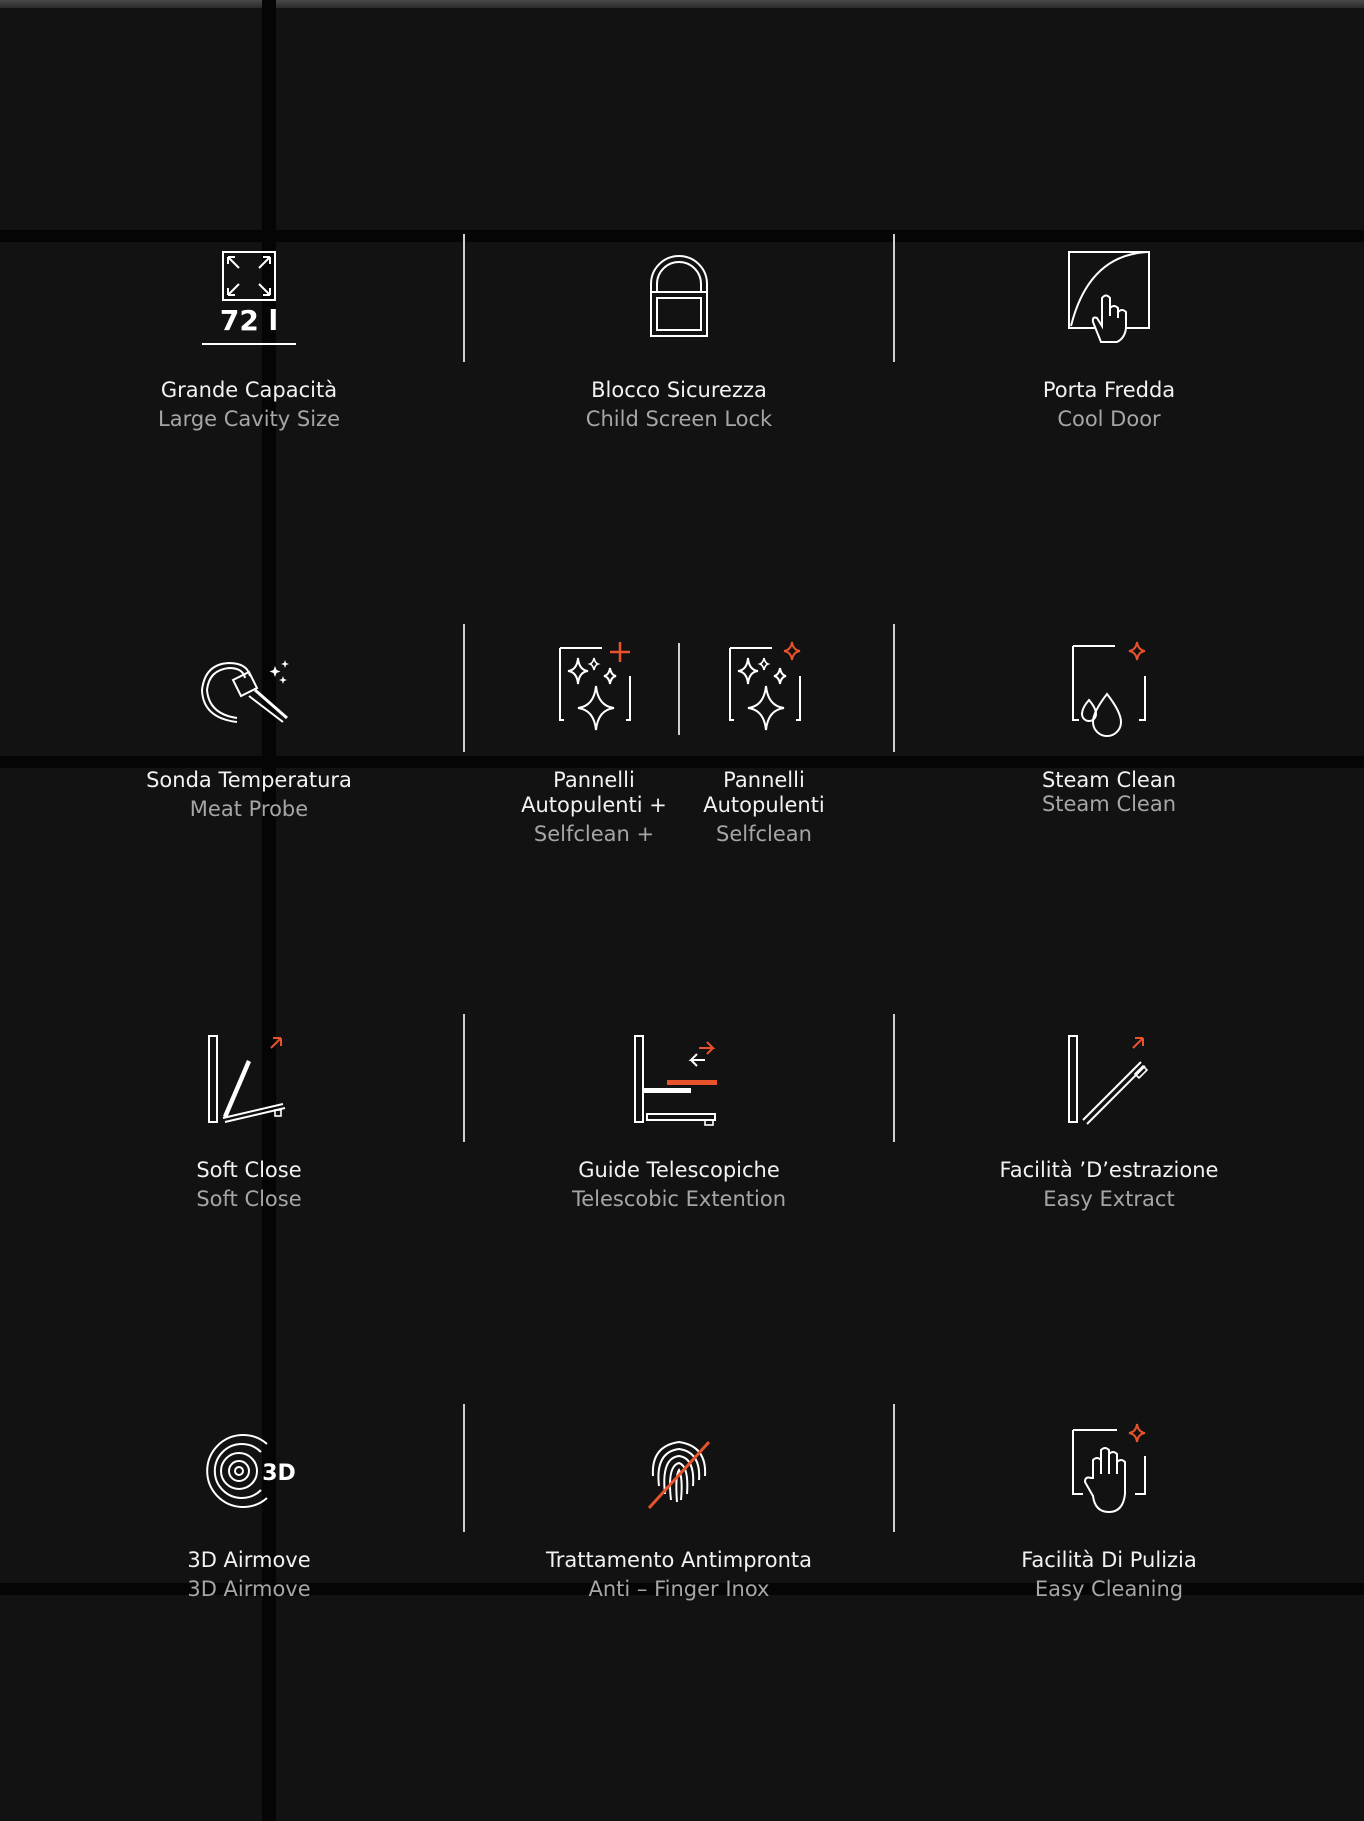 The image size is (1364, 1821). Describe the element at coordinates (679, 1560) in the screenshot. I see `feature-title-it: Trattamento Antimpronta` at that location.